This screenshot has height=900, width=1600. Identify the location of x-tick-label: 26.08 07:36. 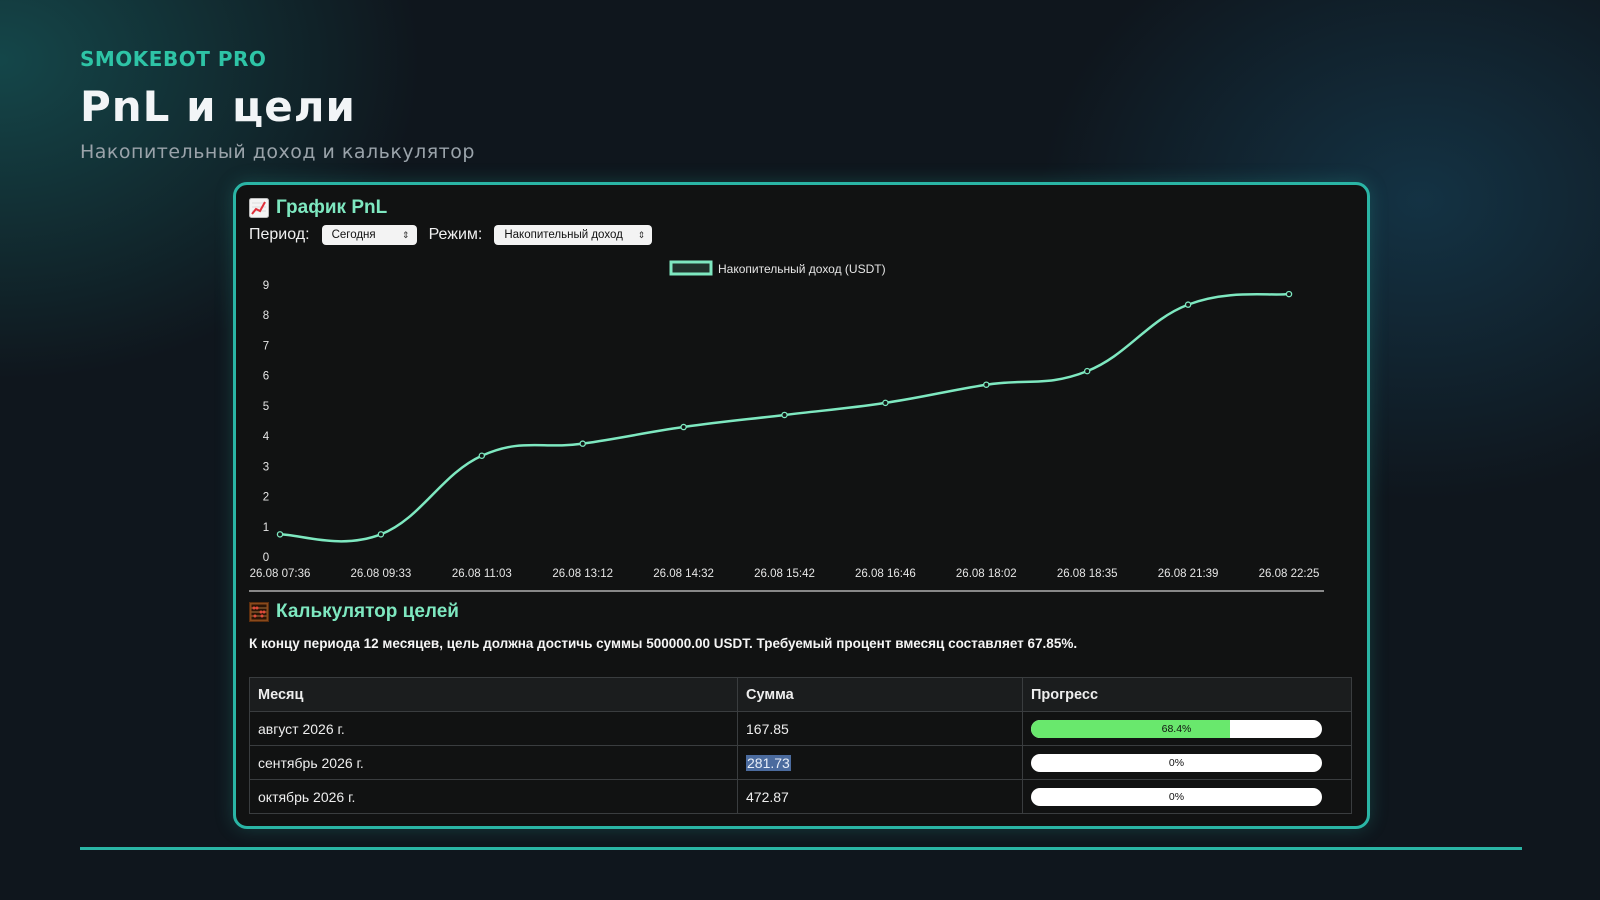
(280, 574).